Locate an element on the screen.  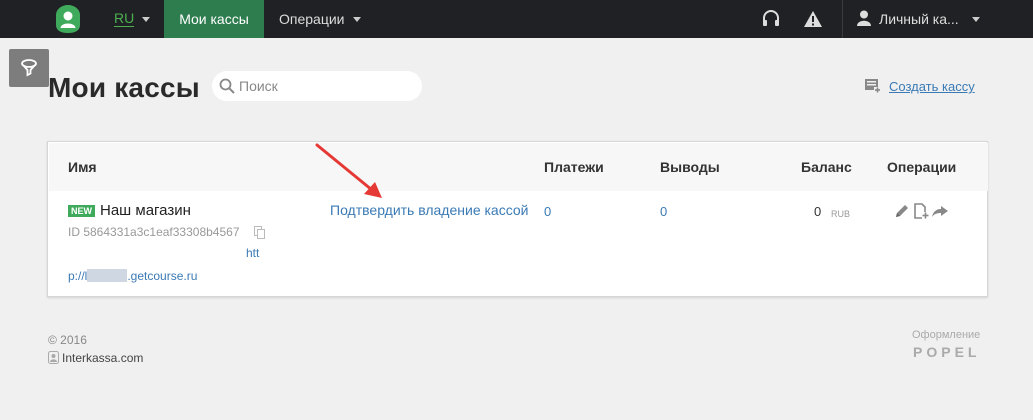
design-credit-brand: POPEL is located at coordinates (946, 352).